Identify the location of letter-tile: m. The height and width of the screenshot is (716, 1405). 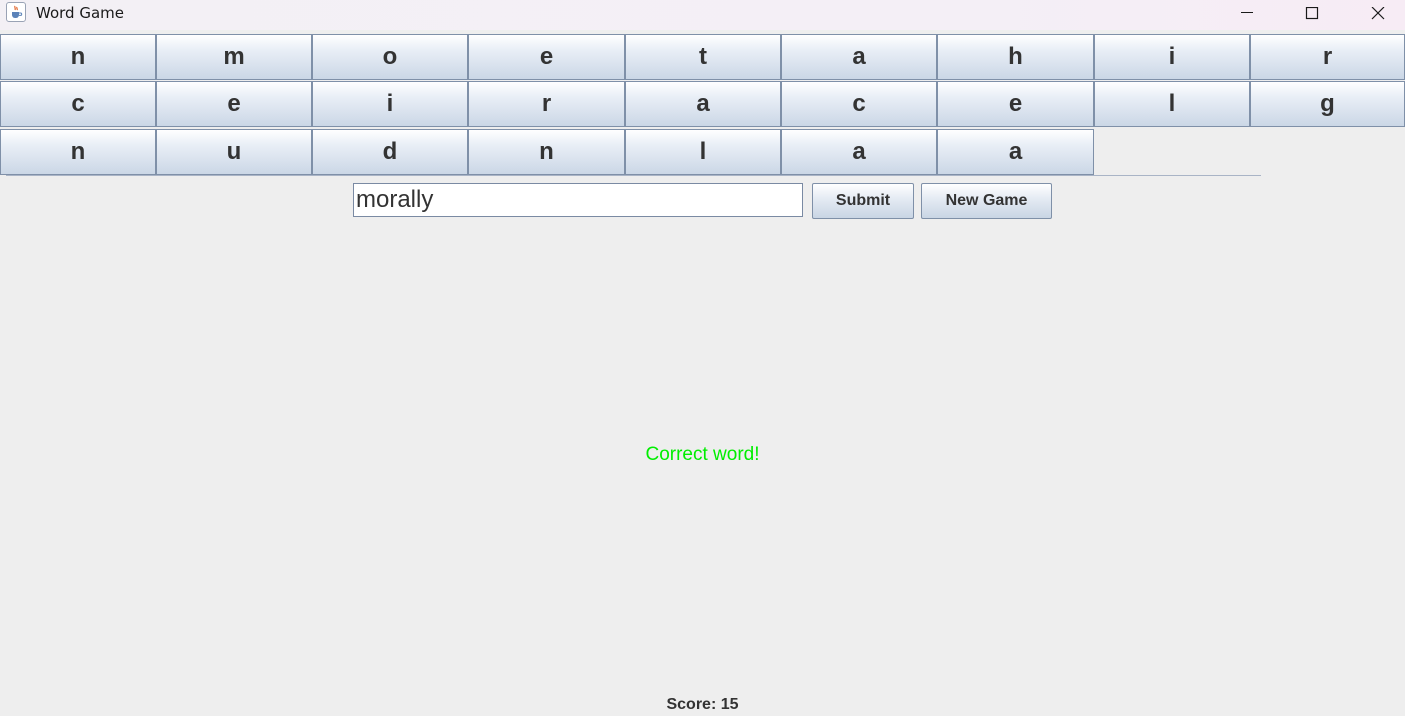
(234, 57).